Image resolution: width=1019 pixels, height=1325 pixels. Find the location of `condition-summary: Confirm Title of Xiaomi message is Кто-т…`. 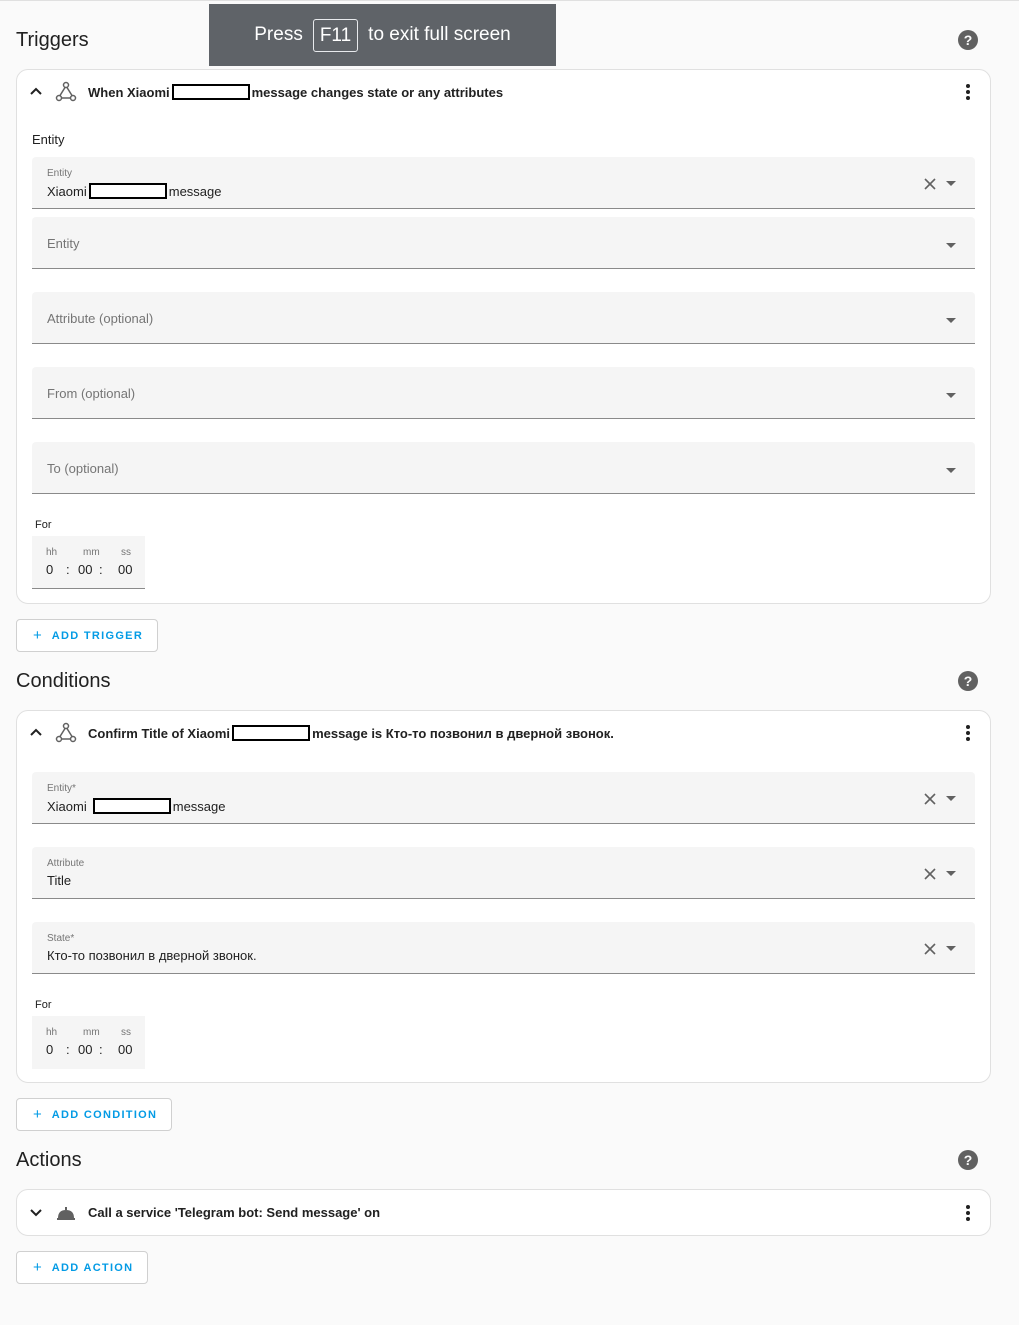

condition-summary: Confirm Title of Xiaomi message is Кто-т… is located at coordinates (351, 733).